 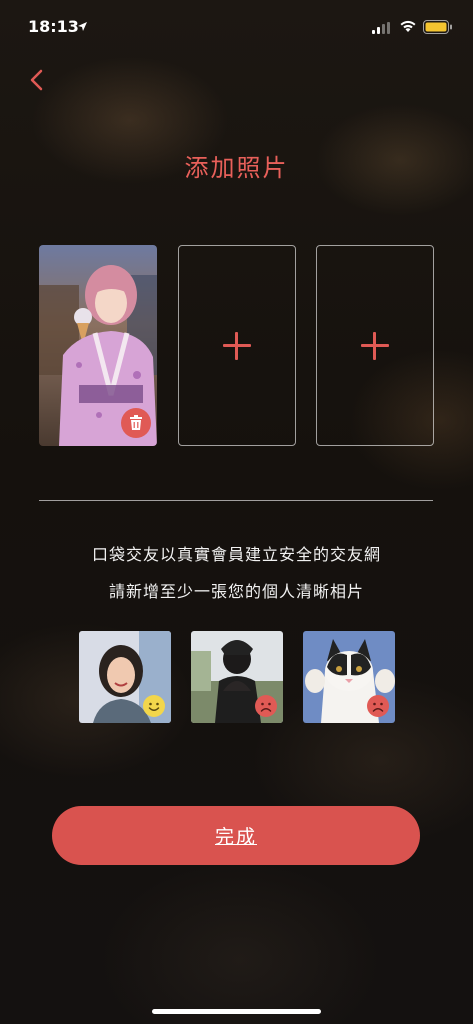 I want to click on happy-face-icon, so click(x=154, y=706).